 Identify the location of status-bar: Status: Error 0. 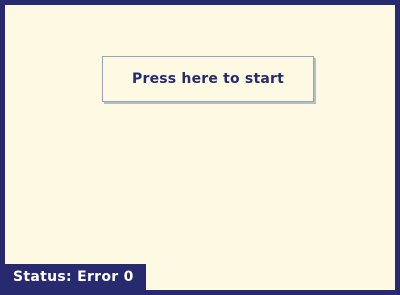
(75, 277).